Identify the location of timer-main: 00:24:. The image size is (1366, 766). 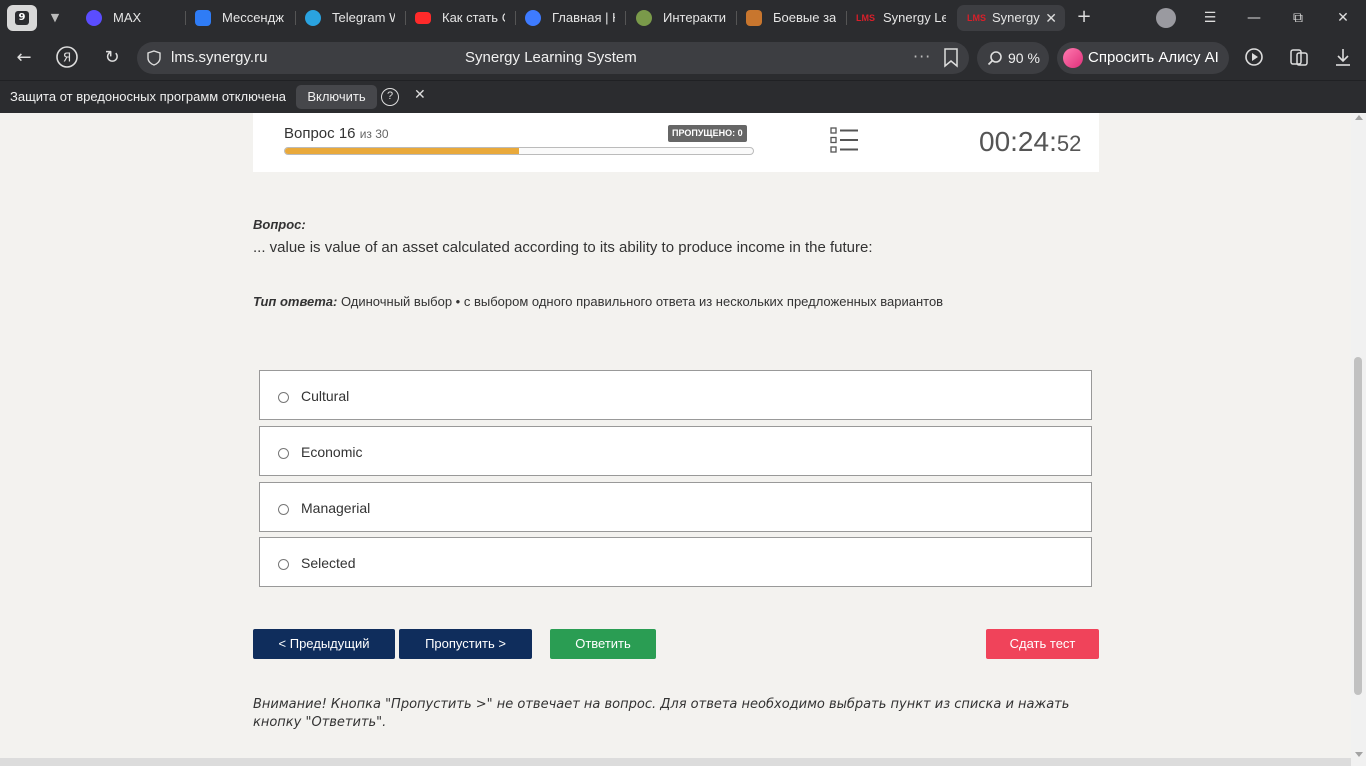
(1018, 141).